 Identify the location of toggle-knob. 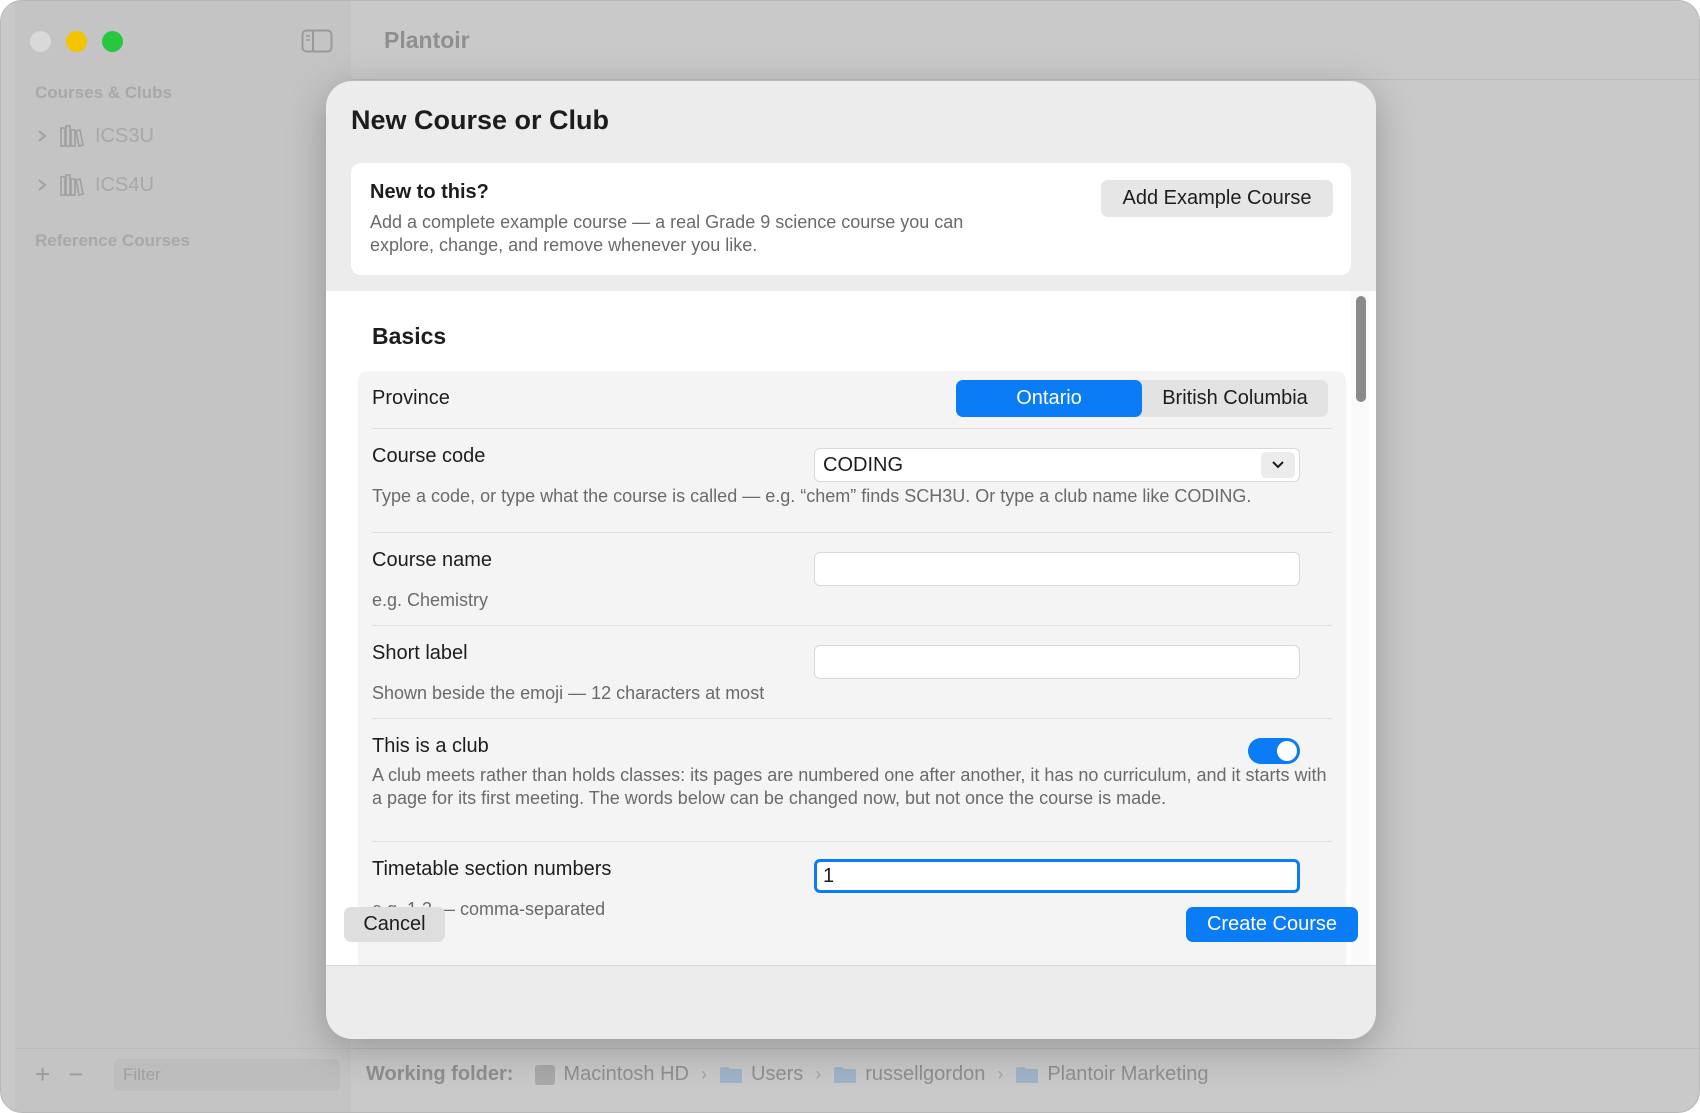
(1287, 751).